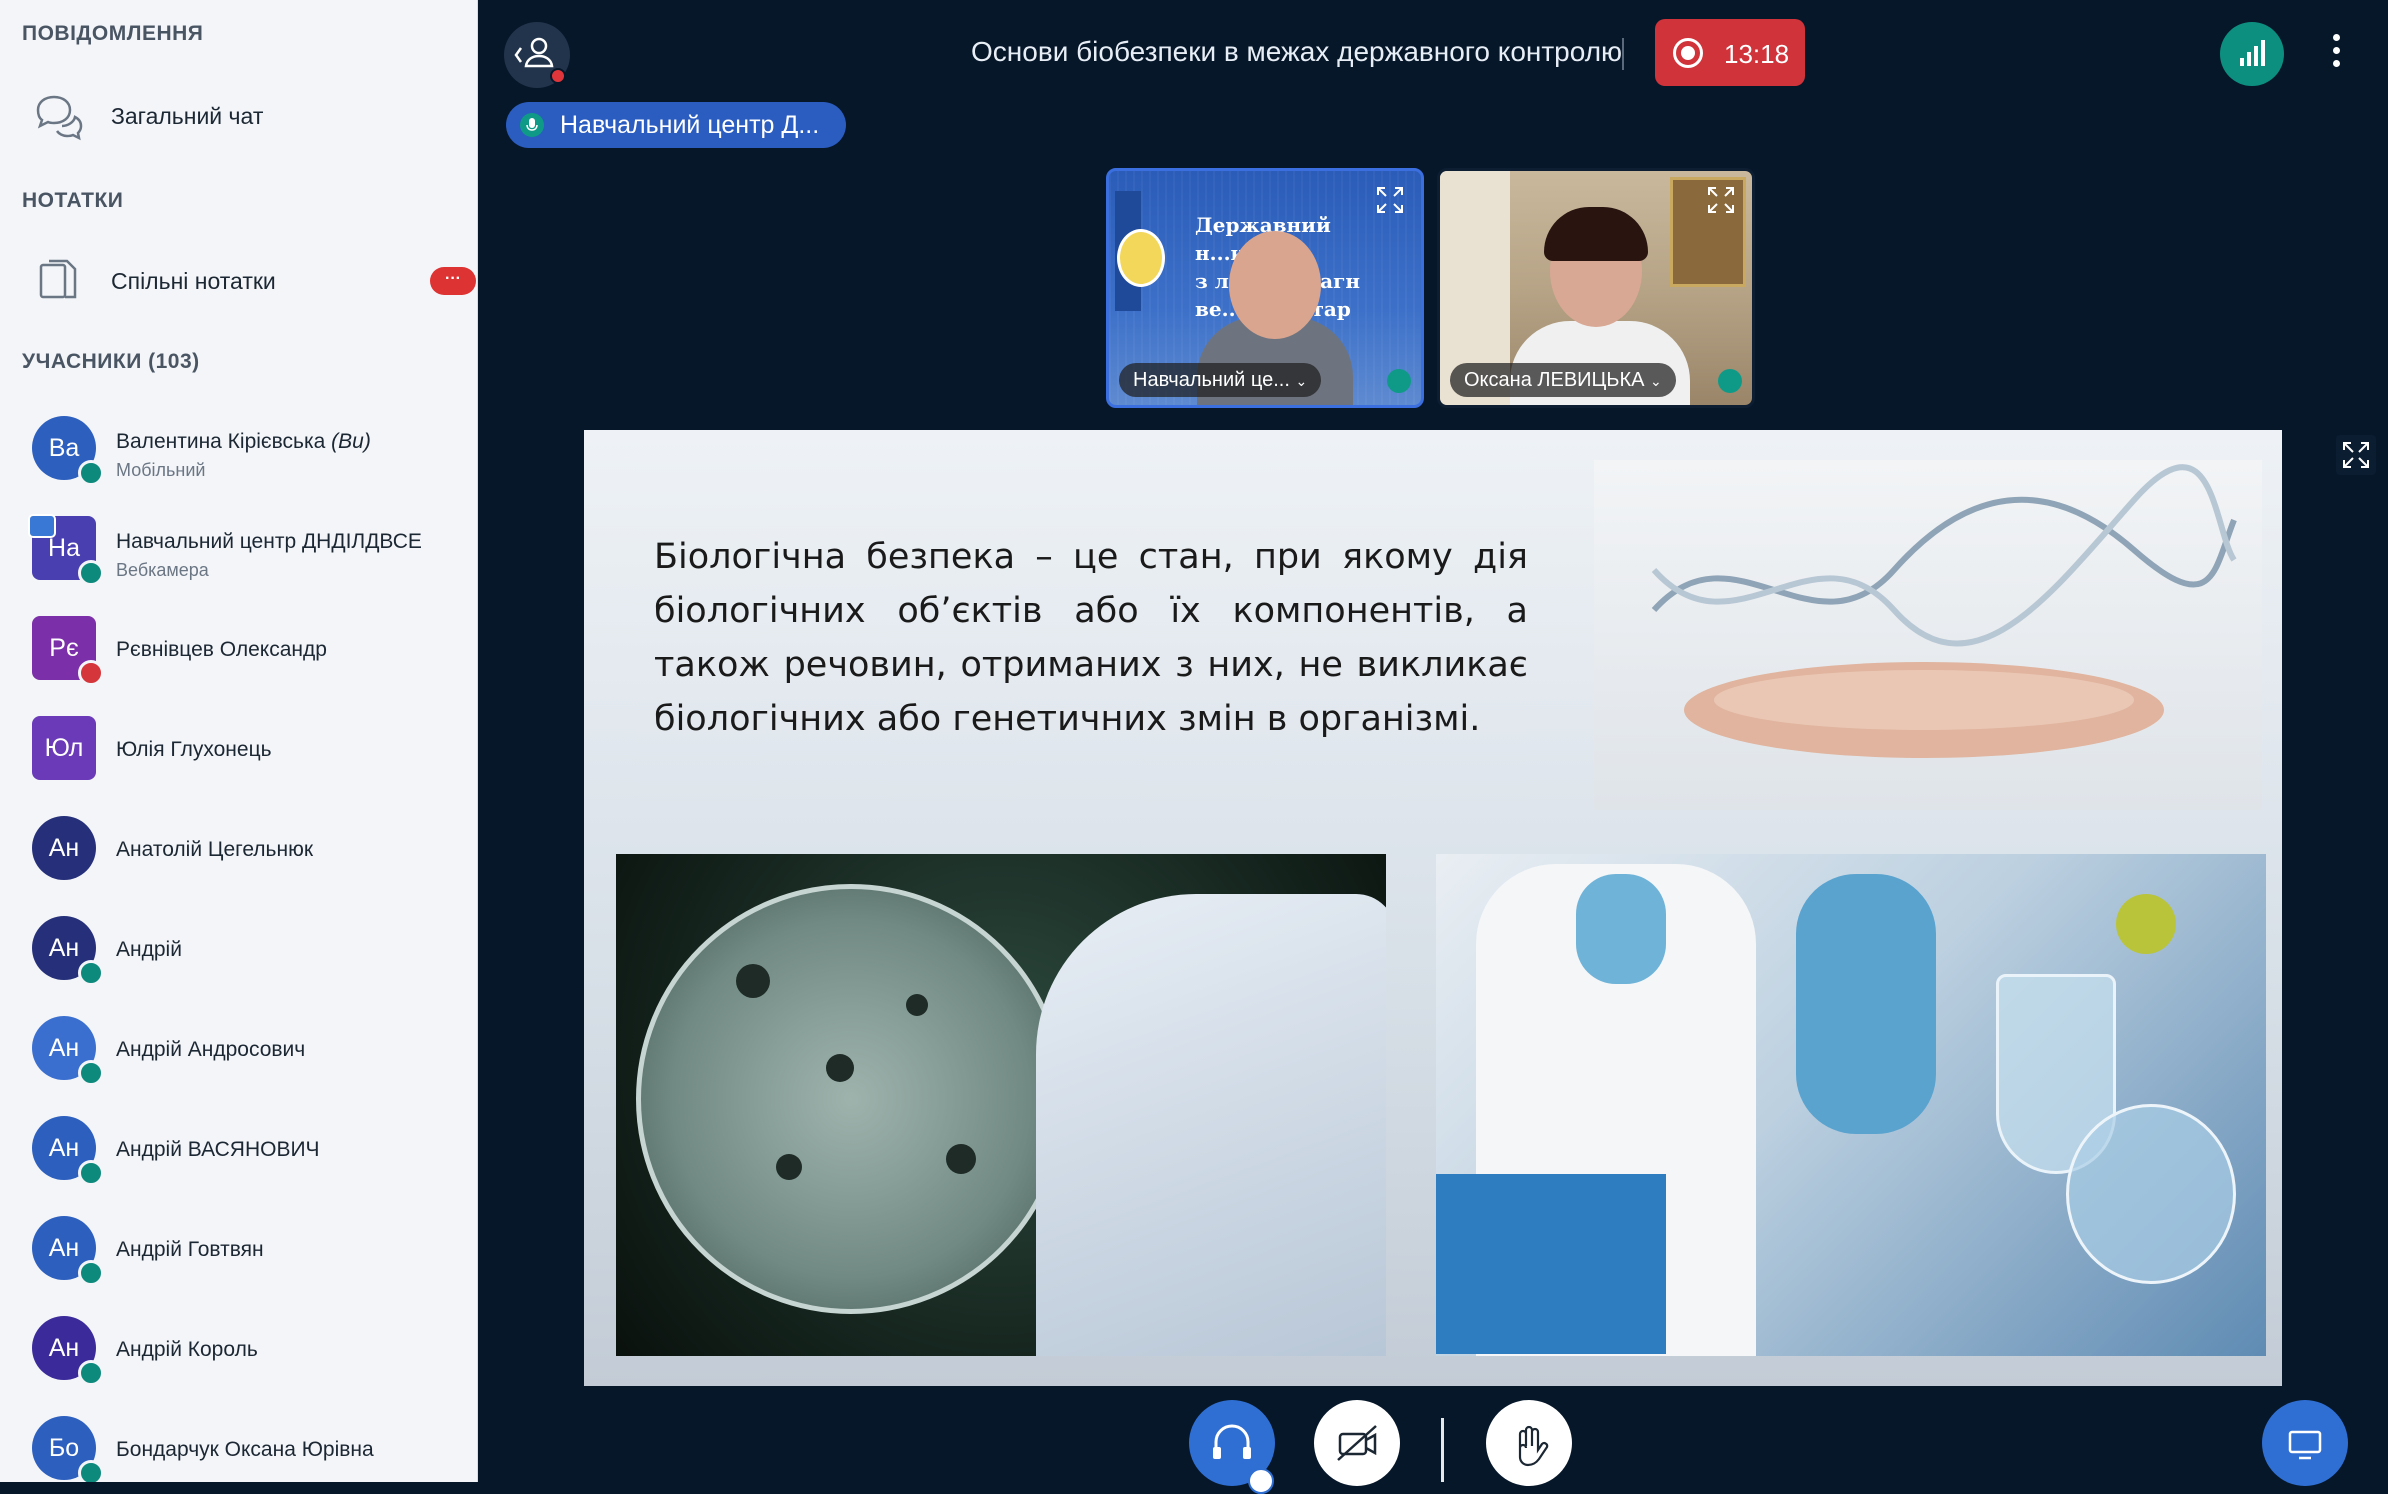  I want to click on raise-hand-button, so click(1529, 1443).